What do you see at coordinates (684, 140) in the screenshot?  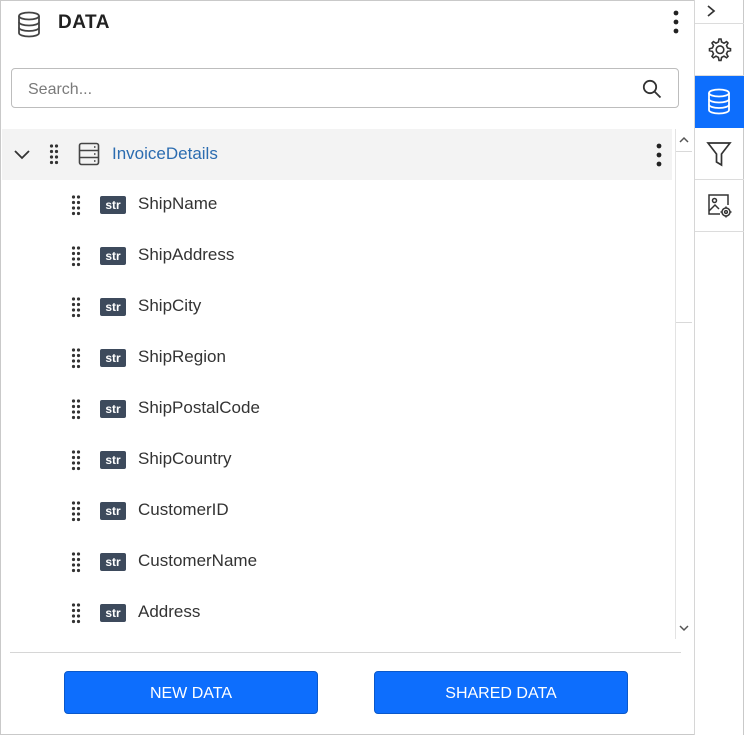 I see `chevron-up-icon` at bounding box center [684, 140].